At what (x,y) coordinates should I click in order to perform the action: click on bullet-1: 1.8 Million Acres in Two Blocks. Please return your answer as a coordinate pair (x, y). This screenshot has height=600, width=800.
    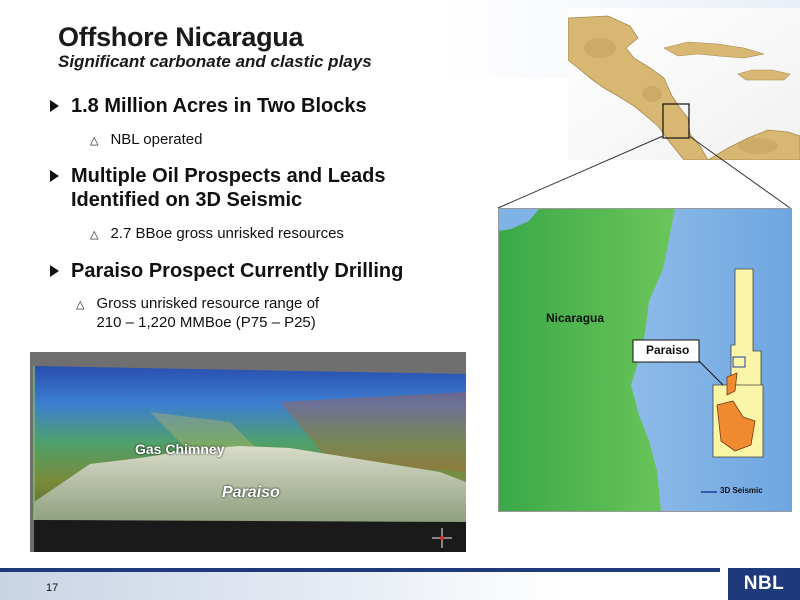
    Looking at the image, I should click on (208, 106).